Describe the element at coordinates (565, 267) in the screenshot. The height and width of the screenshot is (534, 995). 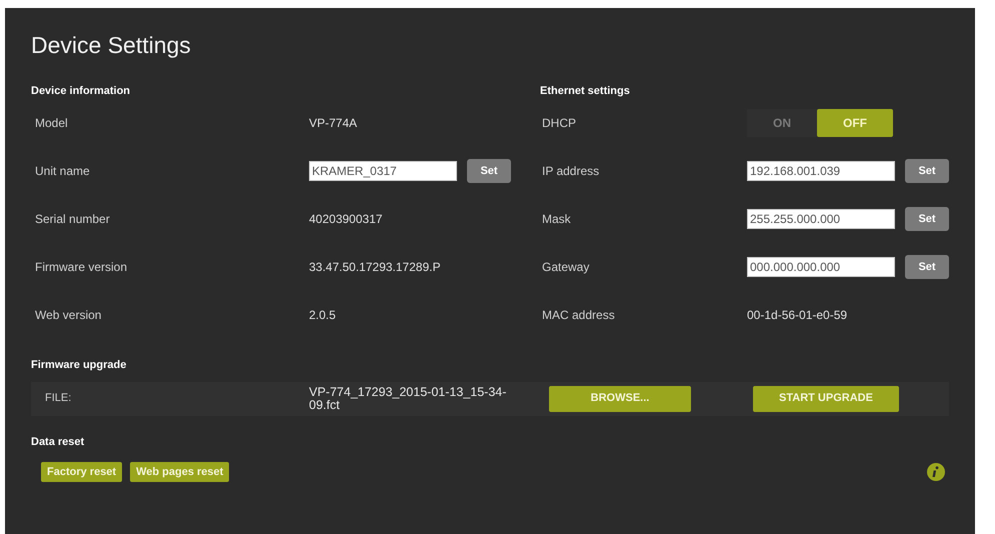
I see `field-label: Gateway` at that location.